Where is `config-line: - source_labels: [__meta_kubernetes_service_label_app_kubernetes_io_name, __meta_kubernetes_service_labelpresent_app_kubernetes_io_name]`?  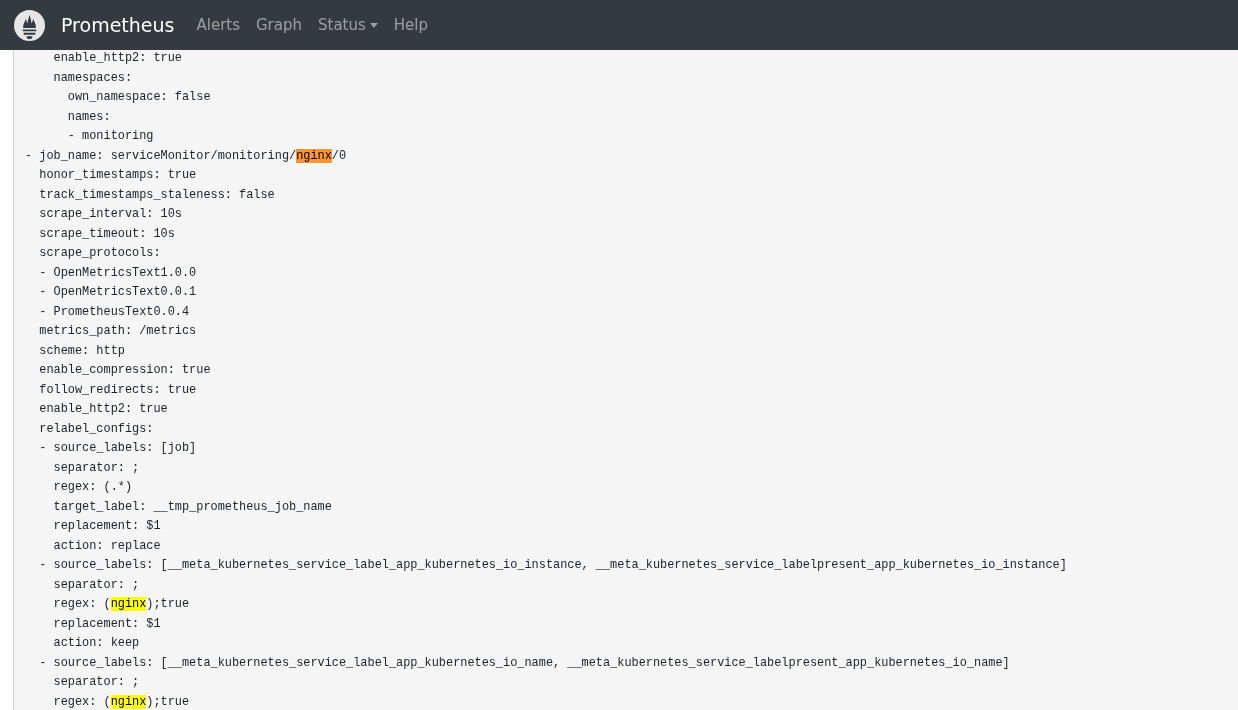
config-line: - source_labels: [__meta_kubernetes_service_label_app_kubernetes_io_name, __meta_kubernetes_service_labelpresent_app_kubernetes_io_name] is located at coordinates (524, 663).